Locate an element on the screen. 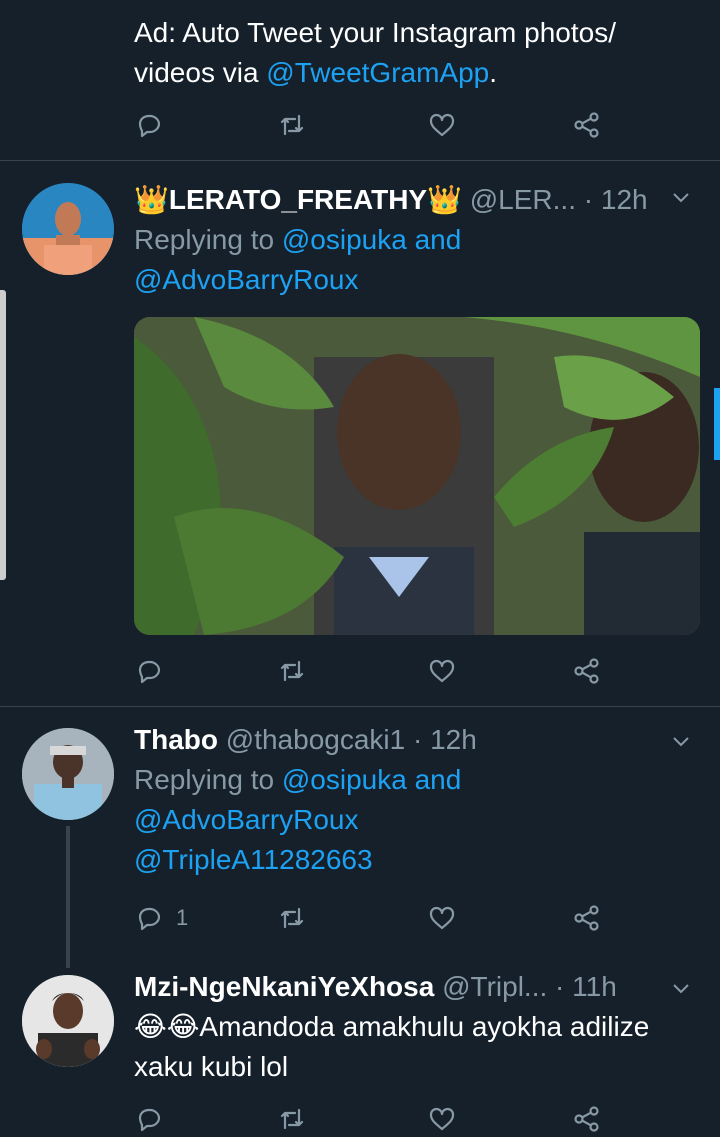 The width and height of the screenshot is (720, 1137). display-name: Mzi-NgeNkaniYeXhosa is located at coordinates (284, 986).